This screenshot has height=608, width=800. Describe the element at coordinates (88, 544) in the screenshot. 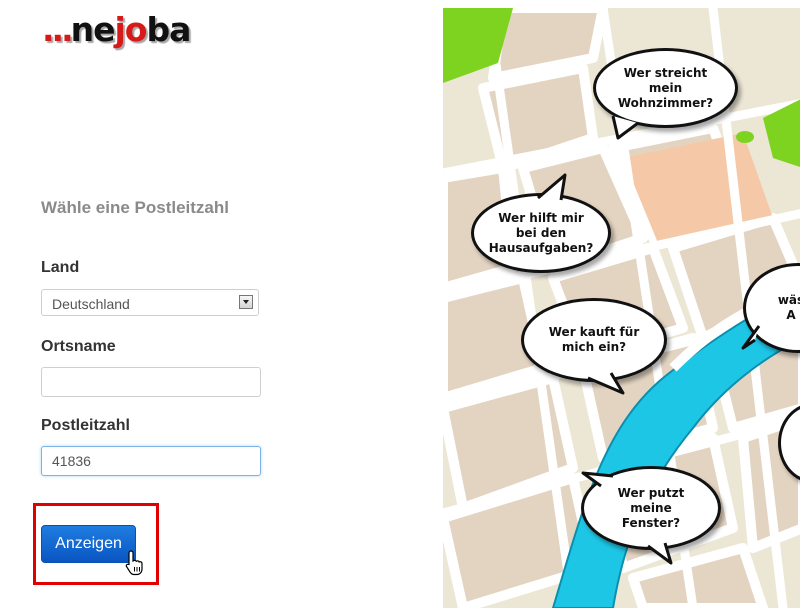

I see `show-button: Anzeigen` at that location.